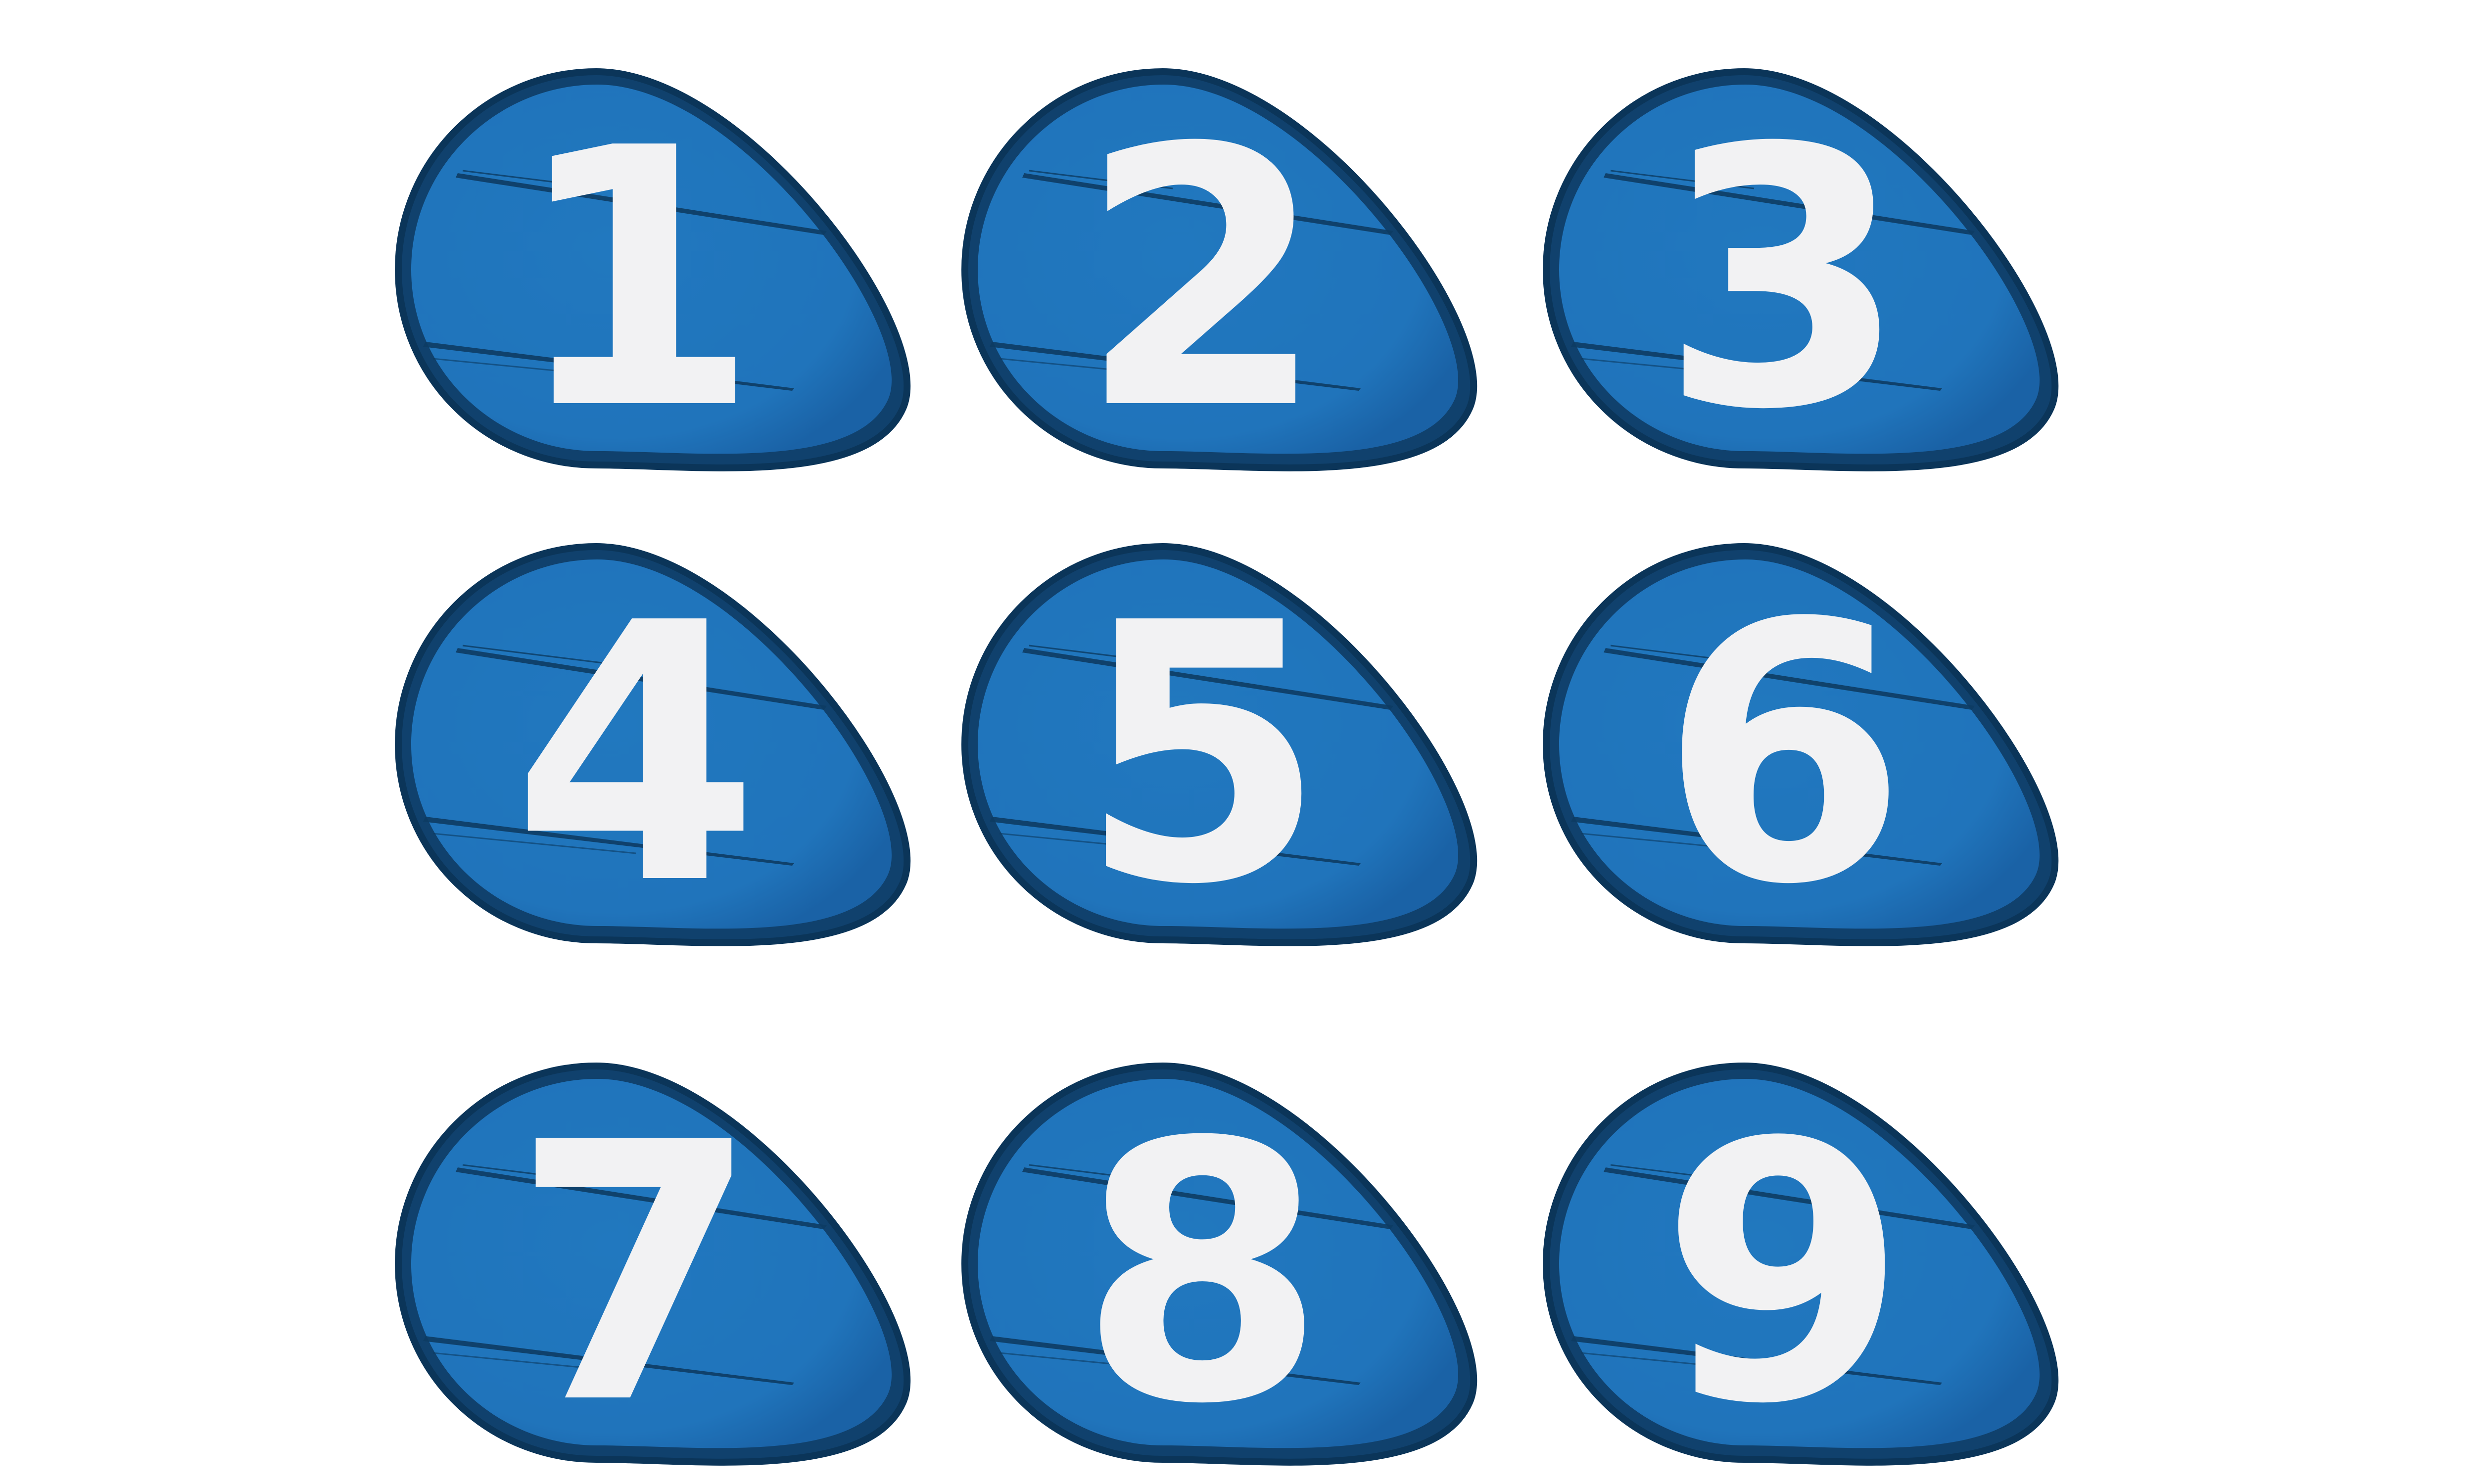 The width and height of the screenshot is (2474, 1484). I want to click on number-badge-7: 7, so click(653, 1274).